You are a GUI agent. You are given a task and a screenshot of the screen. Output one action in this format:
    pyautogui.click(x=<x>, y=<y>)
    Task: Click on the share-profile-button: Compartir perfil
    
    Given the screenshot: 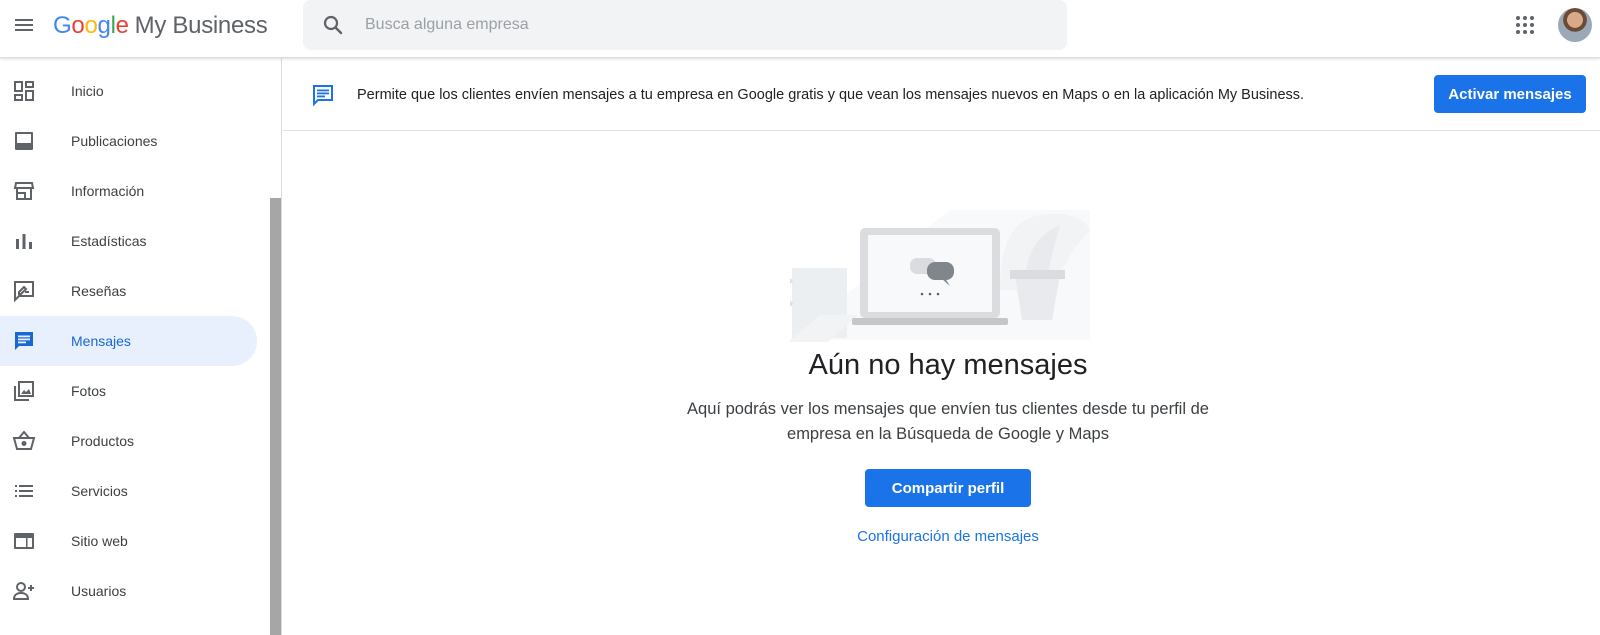 What is the action you would take?
    pyautogui.click(x=948, y=488)
    